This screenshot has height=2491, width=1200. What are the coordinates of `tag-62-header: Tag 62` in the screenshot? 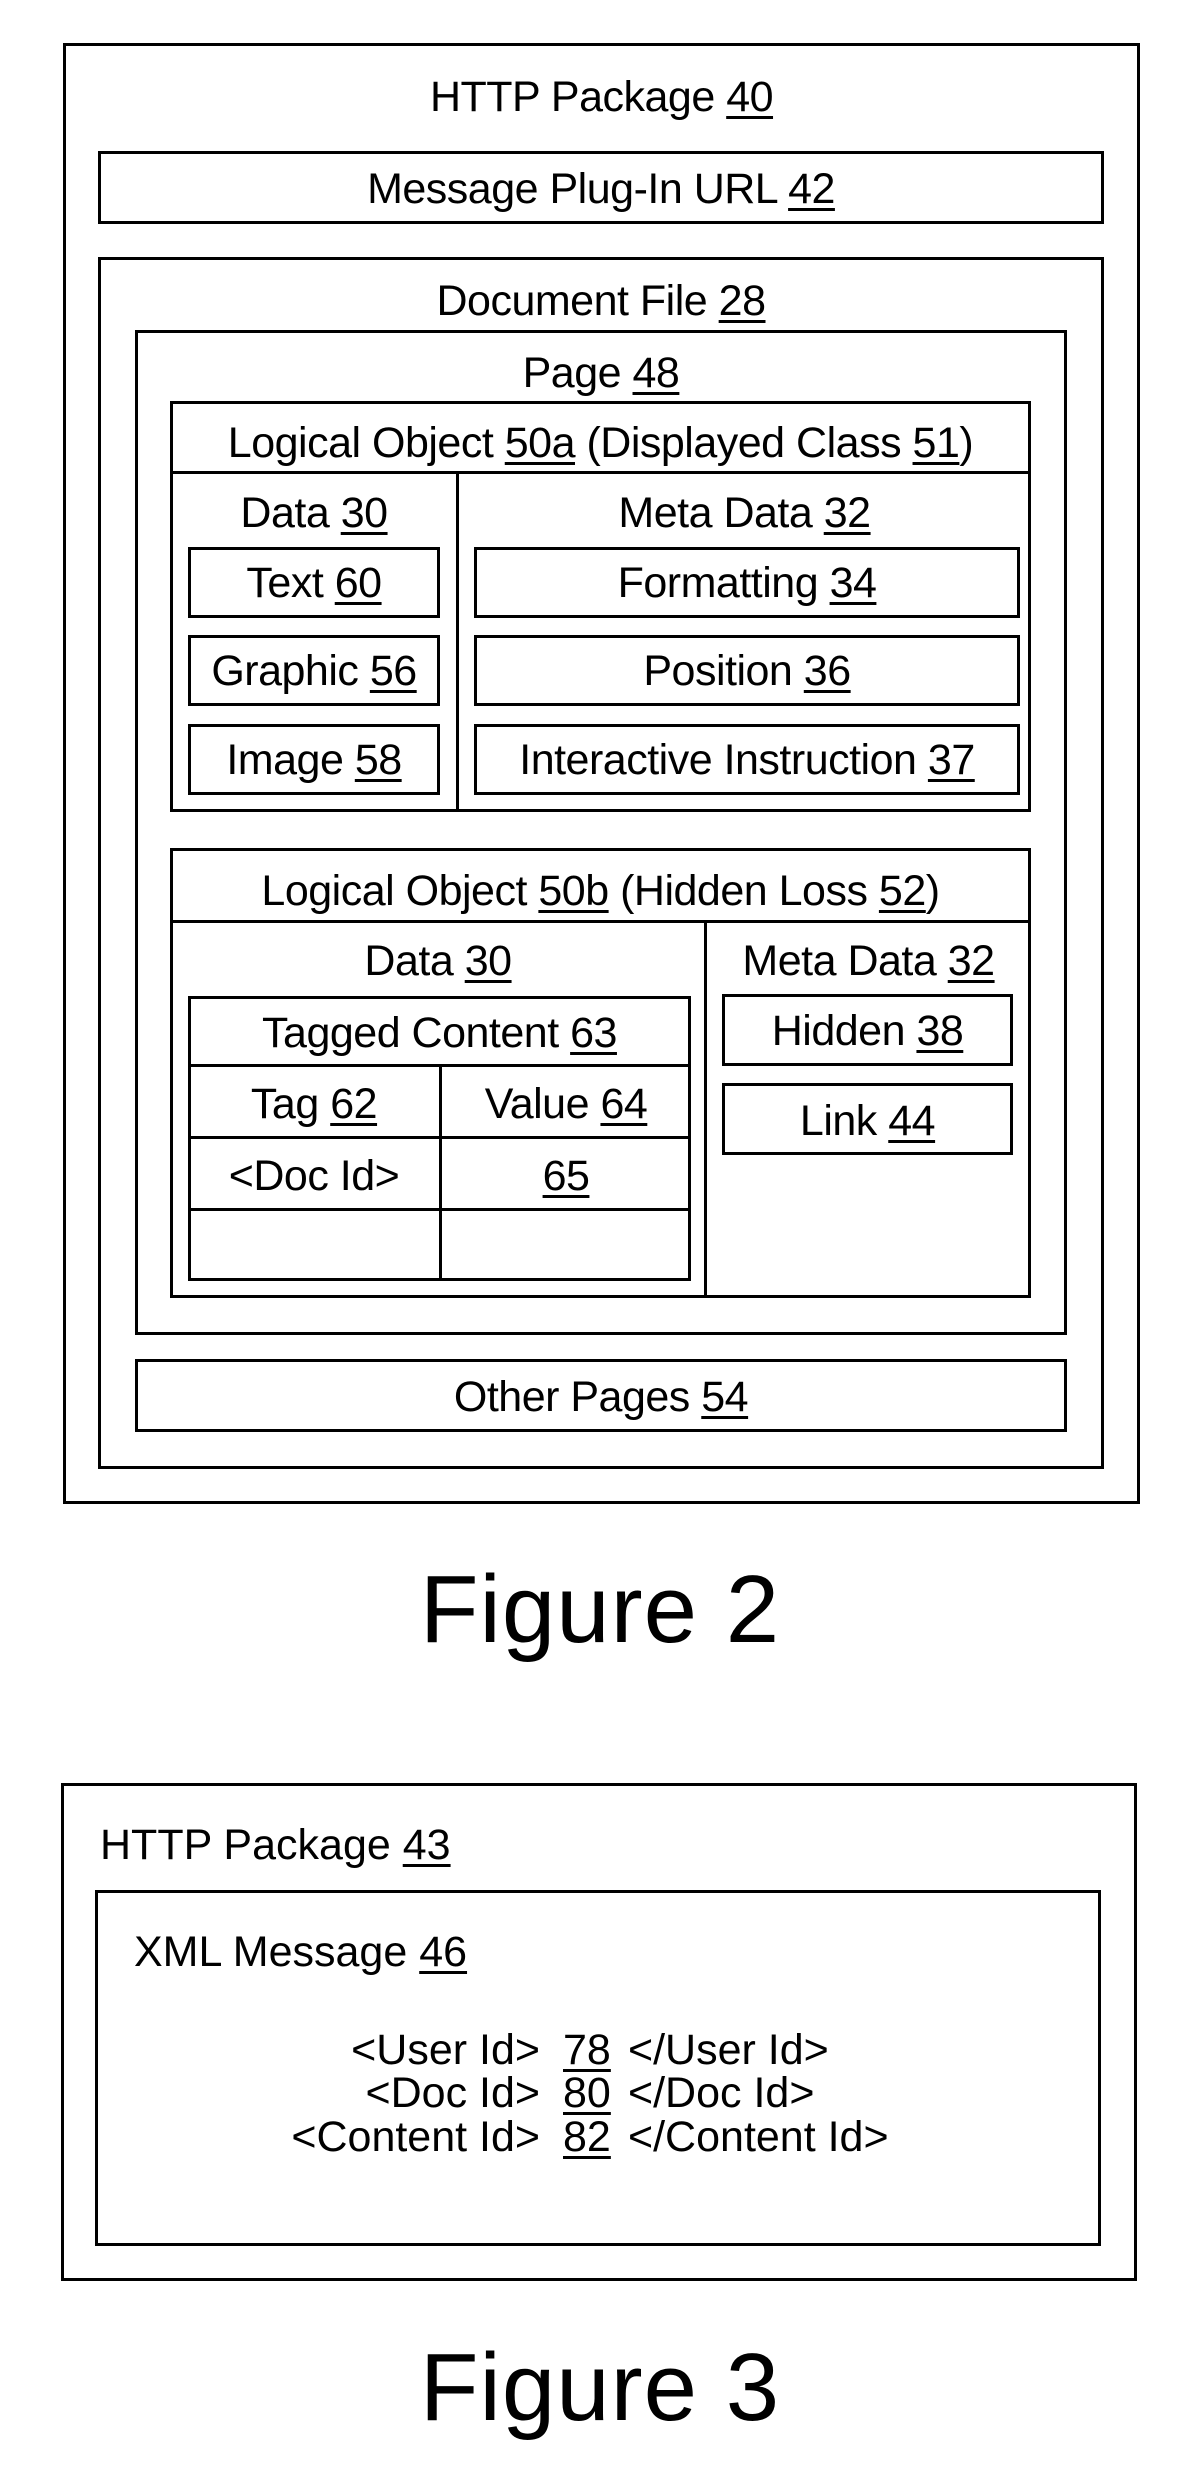 It's located at (314, 1104).